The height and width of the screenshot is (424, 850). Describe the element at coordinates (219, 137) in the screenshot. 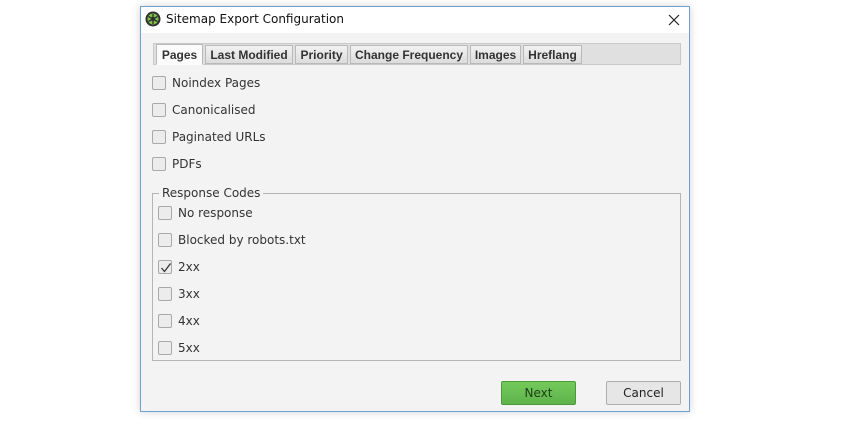

I see `option-label: Paginated URLs` at that location.